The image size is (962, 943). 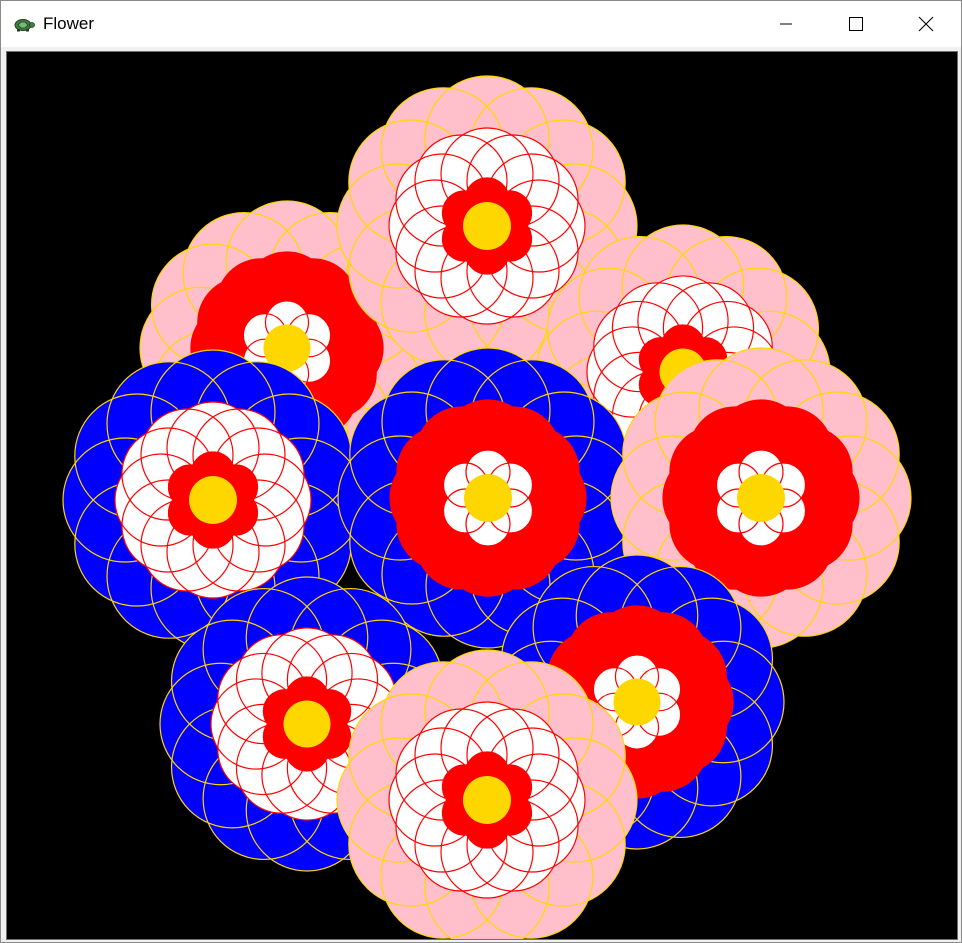 I want to click on title-bar: Flower, so click(x=481, y=24).